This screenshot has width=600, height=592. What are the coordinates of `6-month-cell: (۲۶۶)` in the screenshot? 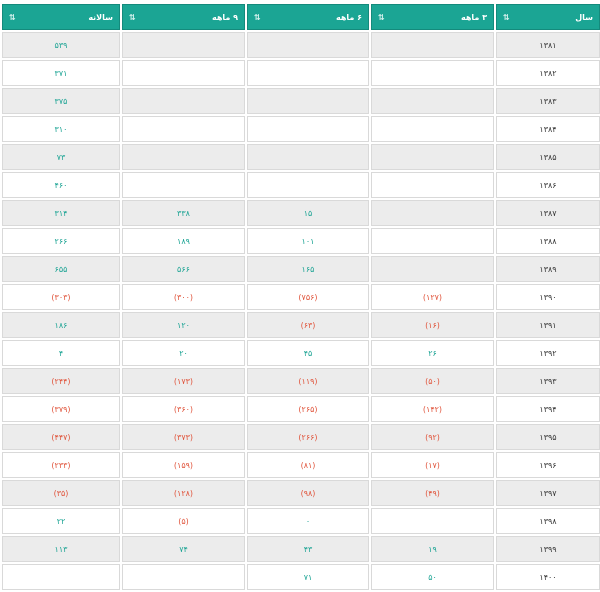 It's located at (308, 437).